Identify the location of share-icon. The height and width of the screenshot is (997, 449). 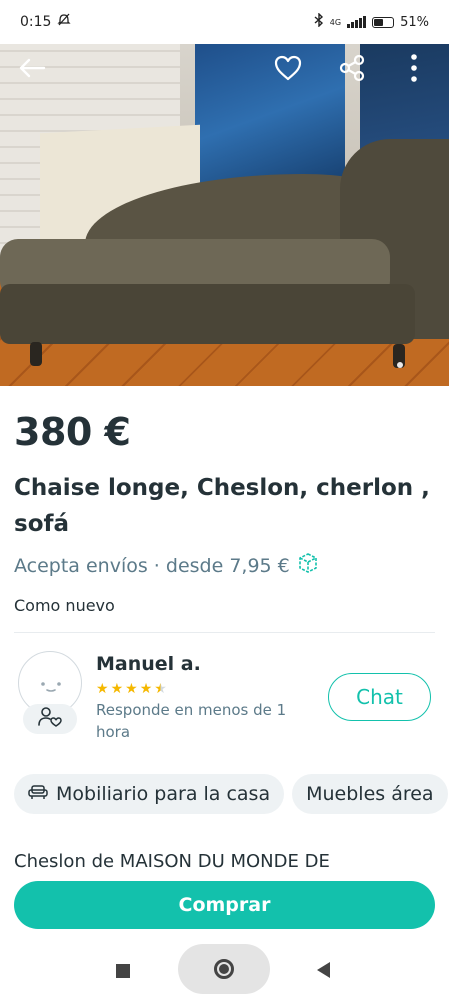
(352, 70).